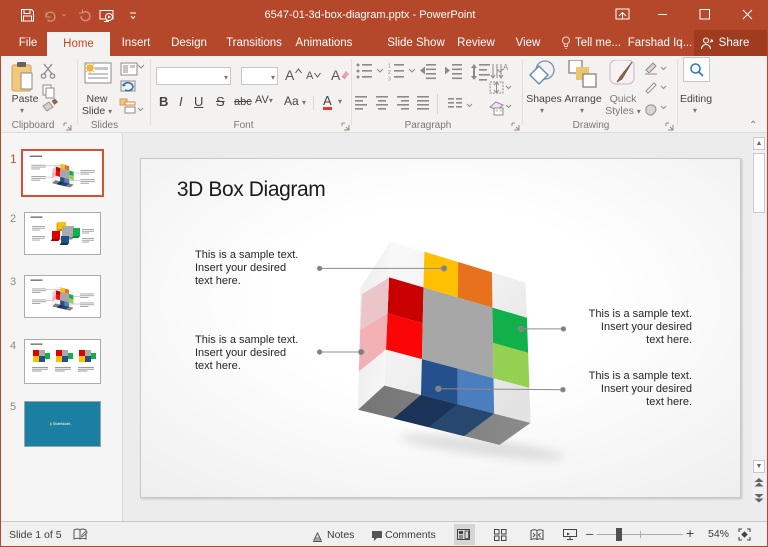 The height and width of the screenshot is (547, 768). Describe the element at coordinates (389, 80) in the screenshot. I see `svg-text: 3` at that location.